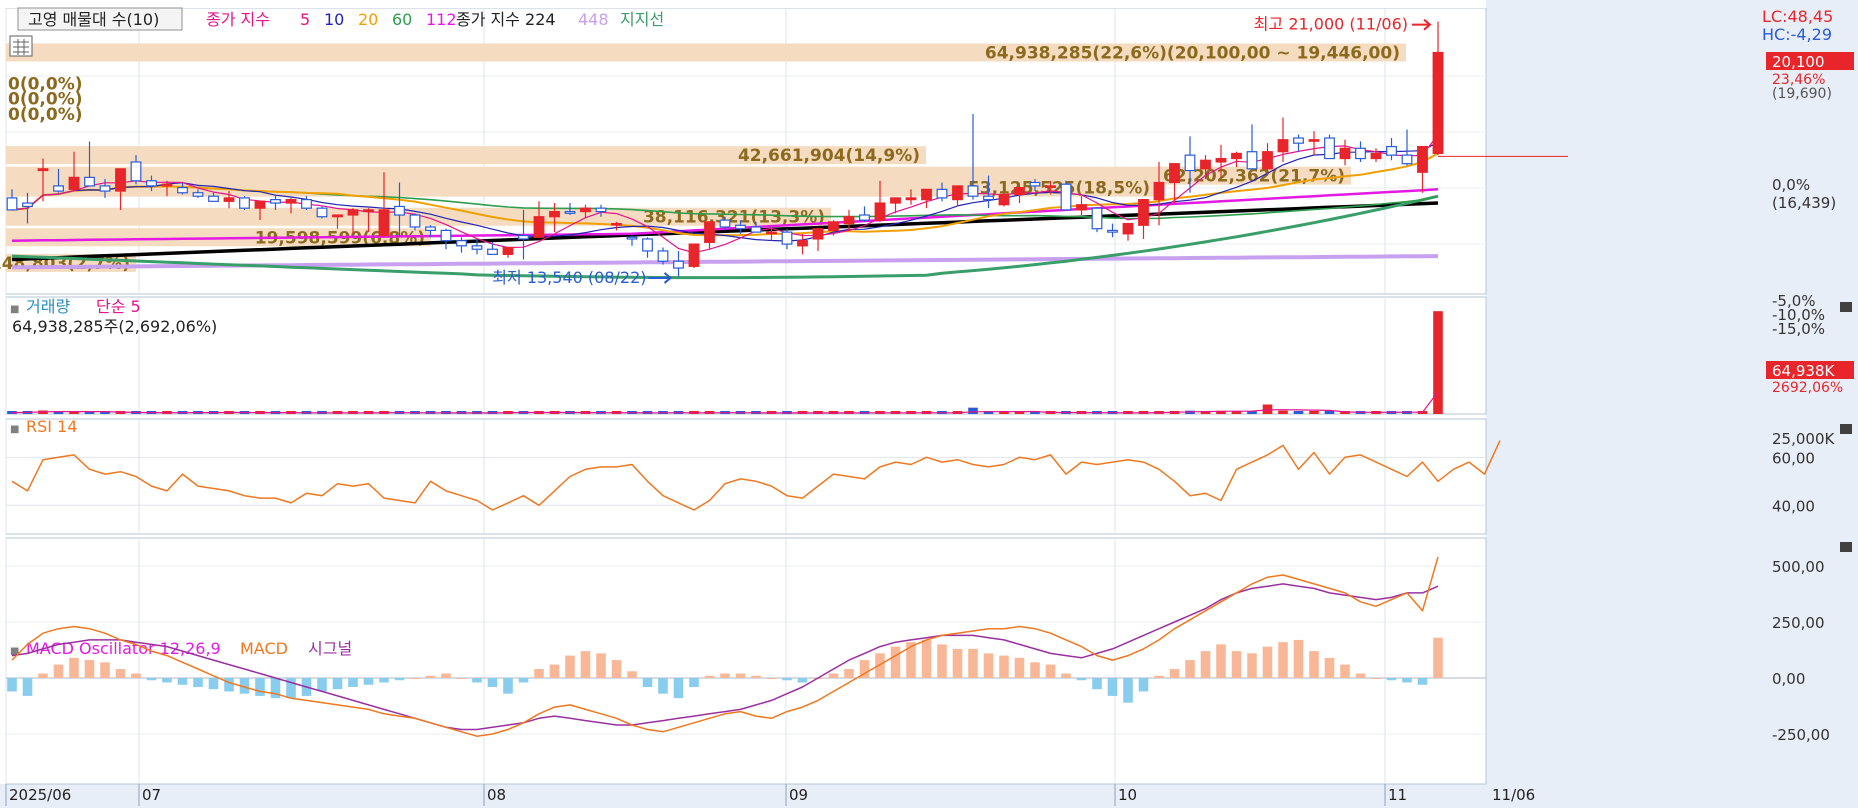 This screenshot has width=1858, height=808. I want to click on macd-legend-osc: MACD Oscillator 12,26,9, so click(123, 648).